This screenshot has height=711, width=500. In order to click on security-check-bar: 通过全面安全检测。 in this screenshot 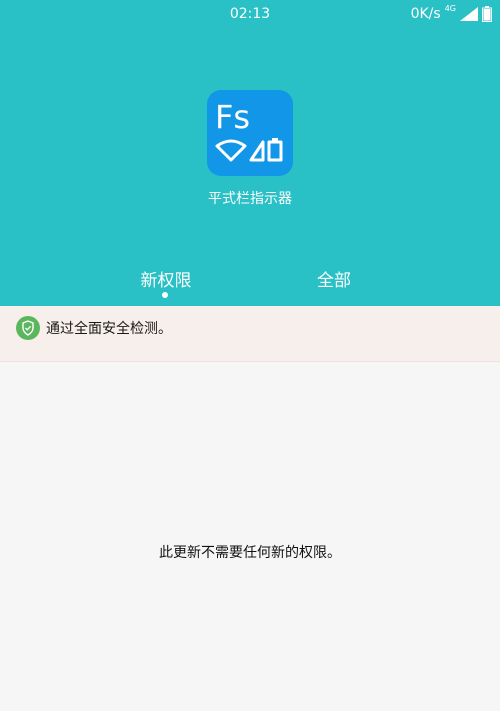, I will do `click(250, 334)`.